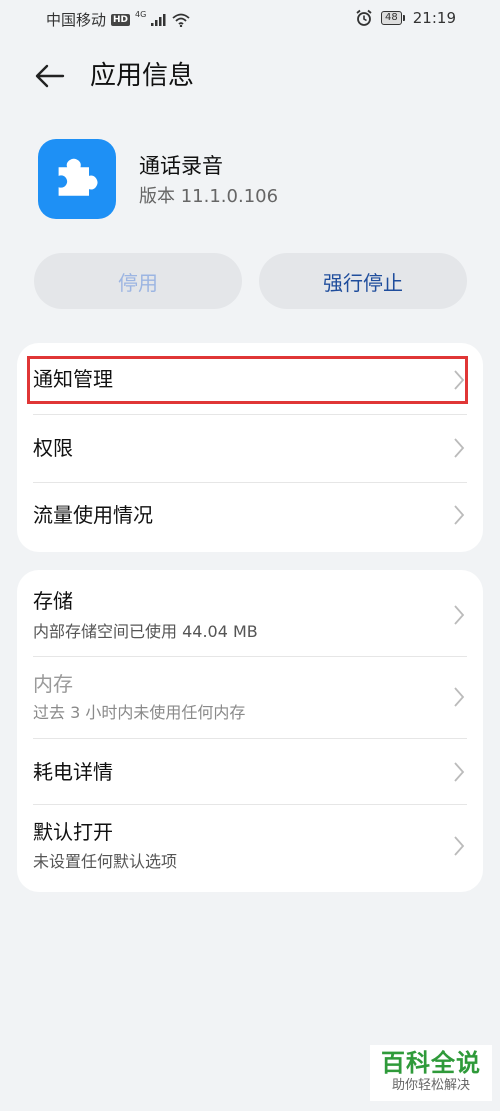 The height and width of the screenshot is (1111, 500). I want to click on watermark-subtitle: 助你轻松解决, so click(430, 1085).